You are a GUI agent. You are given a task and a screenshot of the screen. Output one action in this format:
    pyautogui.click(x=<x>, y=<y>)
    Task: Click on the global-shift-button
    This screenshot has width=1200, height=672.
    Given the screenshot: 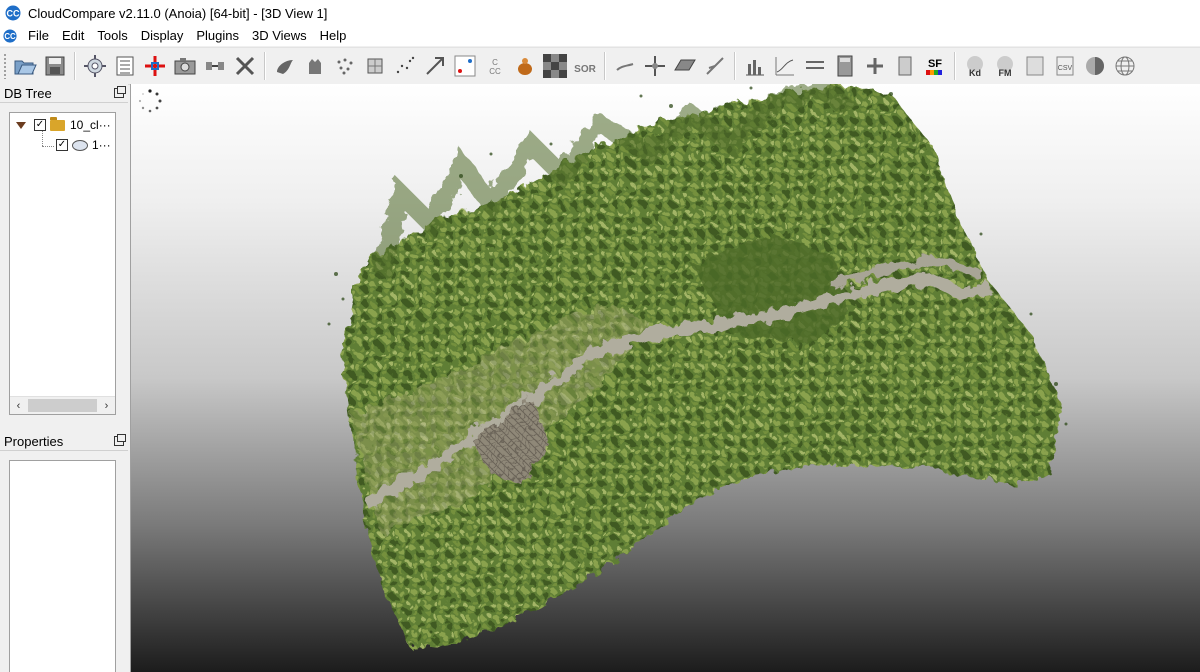 What is the action you would take?
    pyautogui.click(x=95, y=66)
    